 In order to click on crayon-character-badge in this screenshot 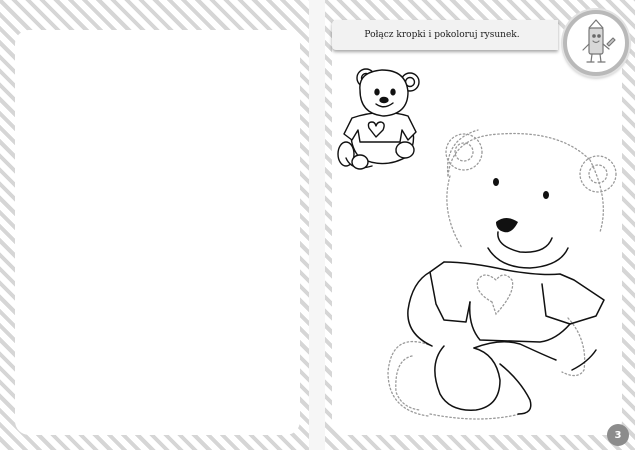, I will do `click(596, 43)`.